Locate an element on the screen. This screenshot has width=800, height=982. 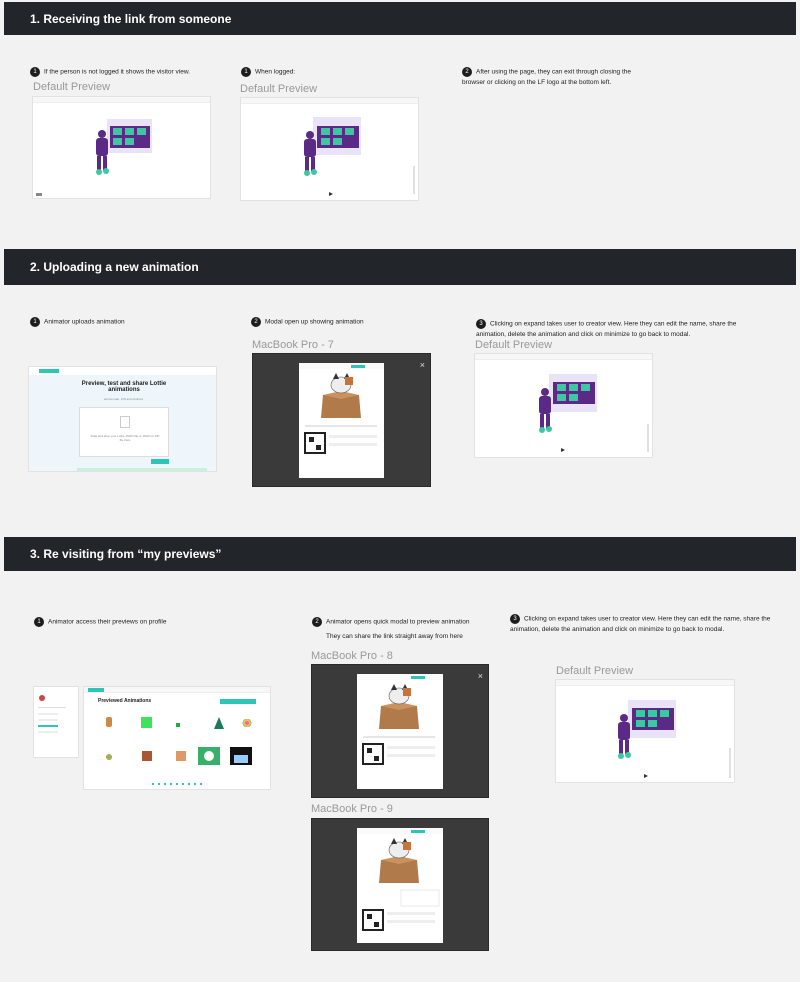
tree-icon is located at coordinates (219, 723).